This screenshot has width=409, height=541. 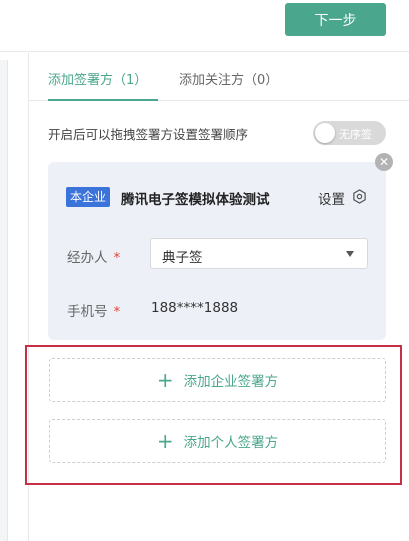 I want to click on settings-link: 设置, so click(x=331, y=198).